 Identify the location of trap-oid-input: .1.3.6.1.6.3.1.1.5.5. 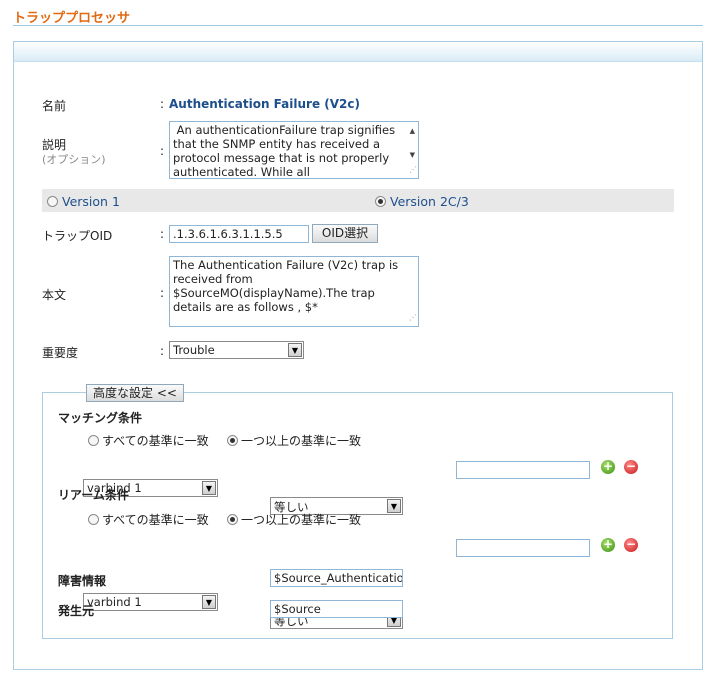
(239, 234).